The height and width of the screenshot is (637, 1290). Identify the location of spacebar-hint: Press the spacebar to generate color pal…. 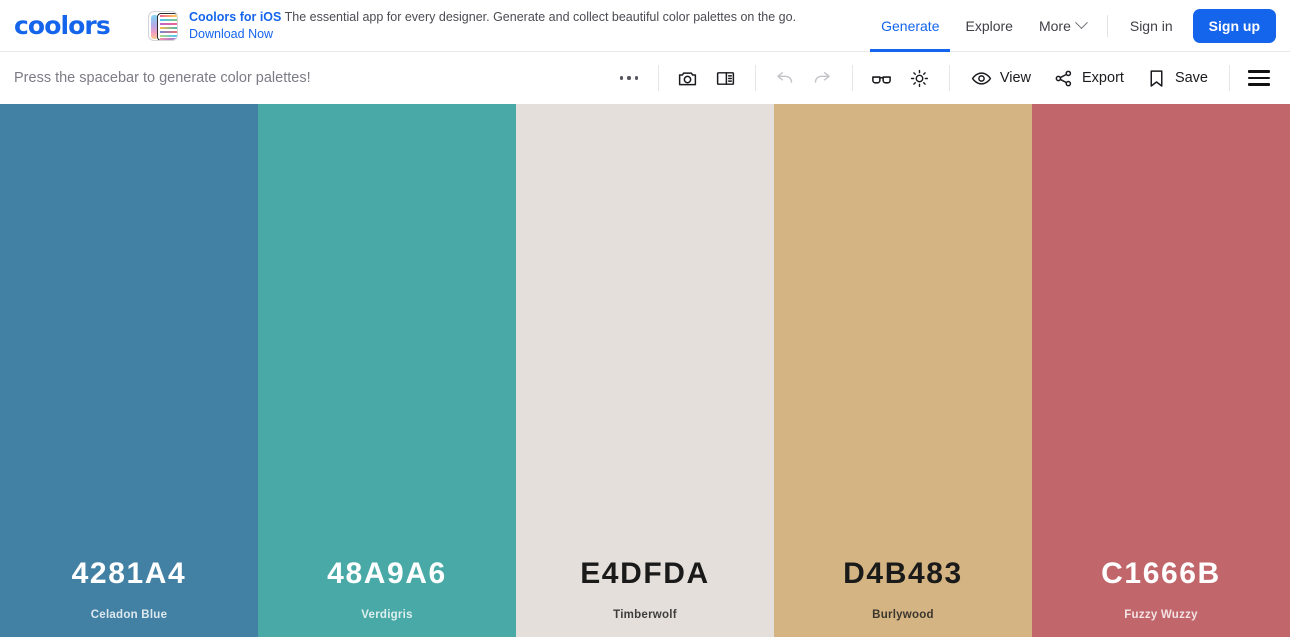
(162, 78).